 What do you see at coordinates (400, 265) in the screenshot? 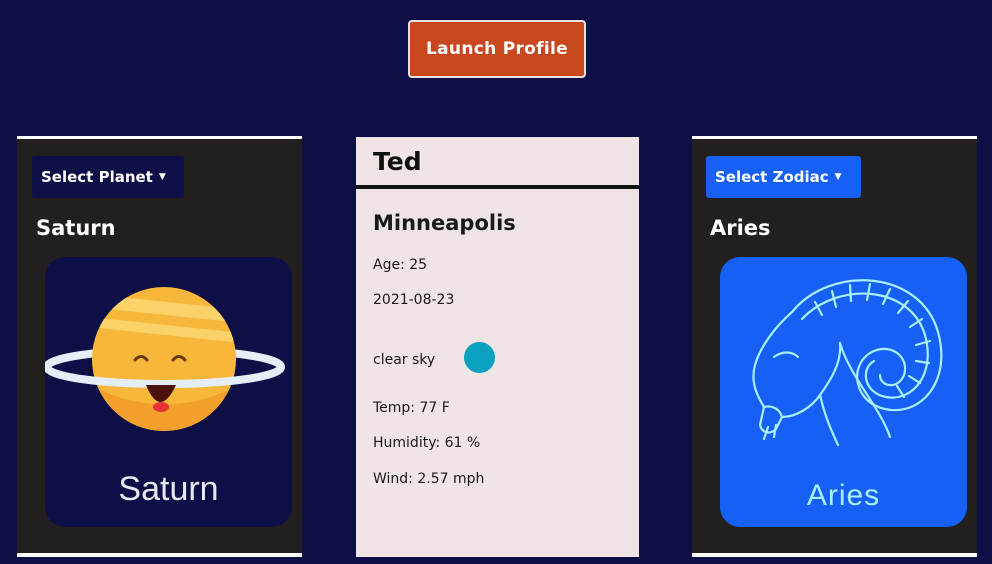
I see `age-text: Age: 25` at bounding box center [400, 265].